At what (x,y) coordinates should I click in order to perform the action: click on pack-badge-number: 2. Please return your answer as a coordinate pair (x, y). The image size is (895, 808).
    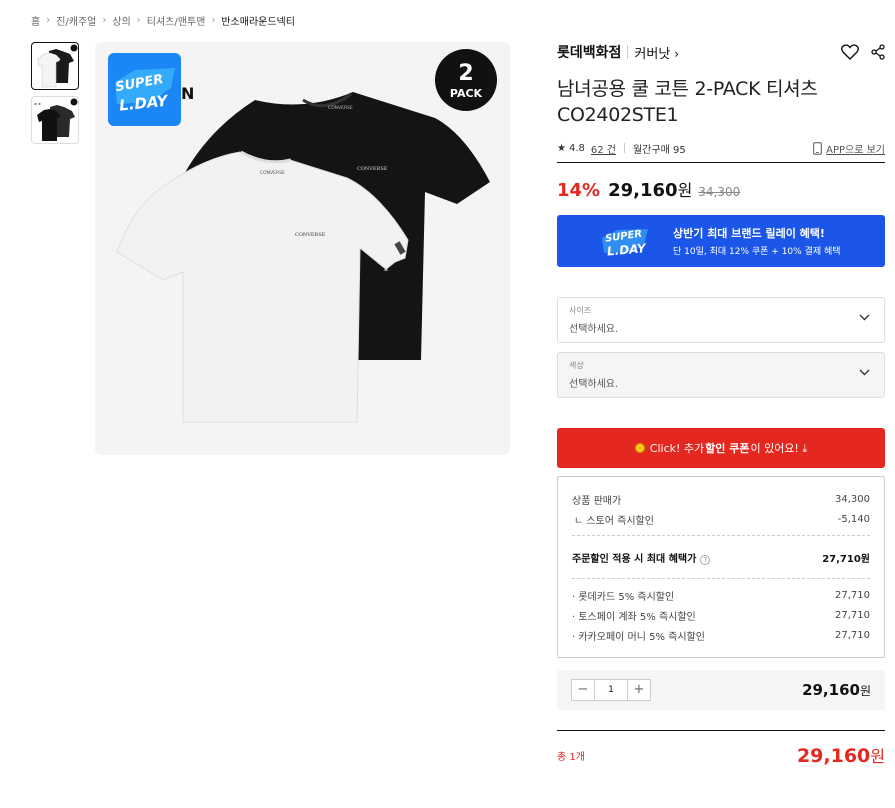
    Looking at the image, I should click on (465, 73).